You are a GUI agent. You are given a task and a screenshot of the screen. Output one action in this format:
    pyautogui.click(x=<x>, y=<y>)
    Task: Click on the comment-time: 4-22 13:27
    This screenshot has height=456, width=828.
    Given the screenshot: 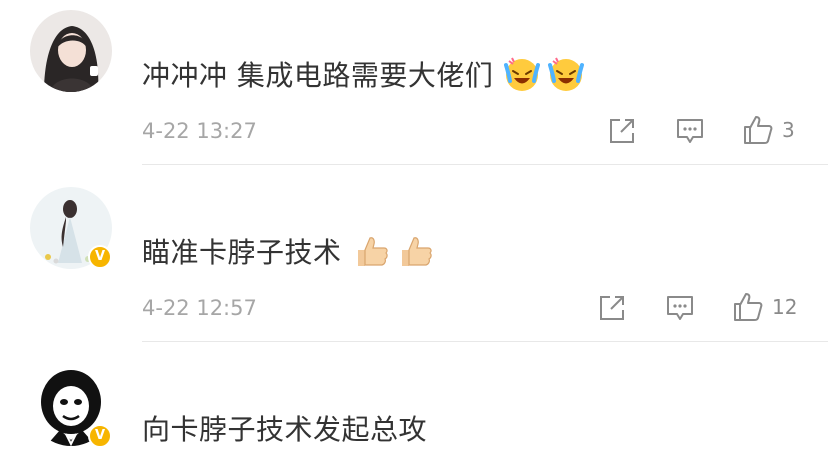 What is the action you would take?
    pyautogui.click(x=199, y=131)
    